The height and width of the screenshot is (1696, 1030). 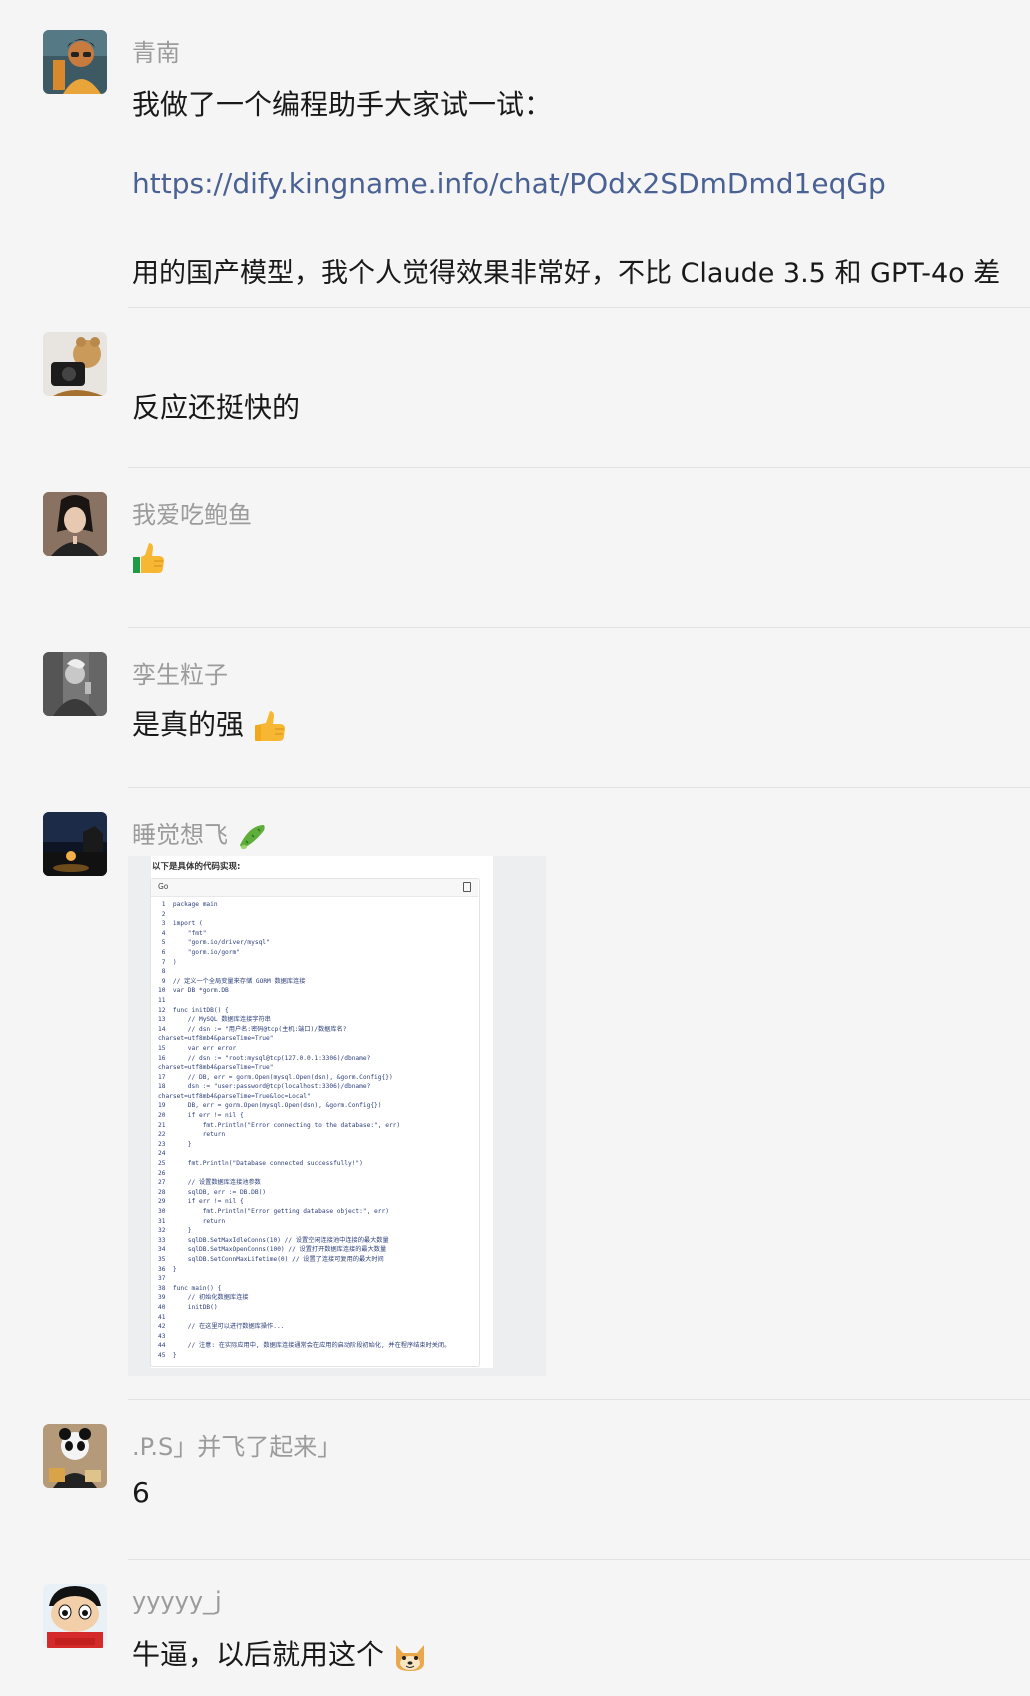 What do you see at coordinates (163, 886) in the screenshot?
I see `code-language: Go` at bounding box center [163, 886].